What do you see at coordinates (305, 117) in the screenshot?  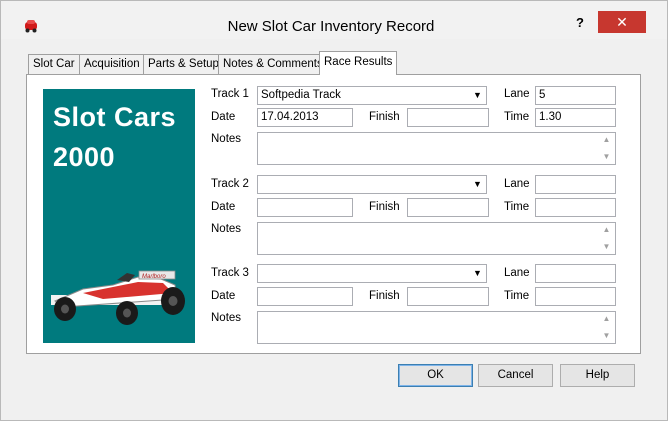 I see `track1-date-input: 17.04.2013` at bounding box center [305, 117].